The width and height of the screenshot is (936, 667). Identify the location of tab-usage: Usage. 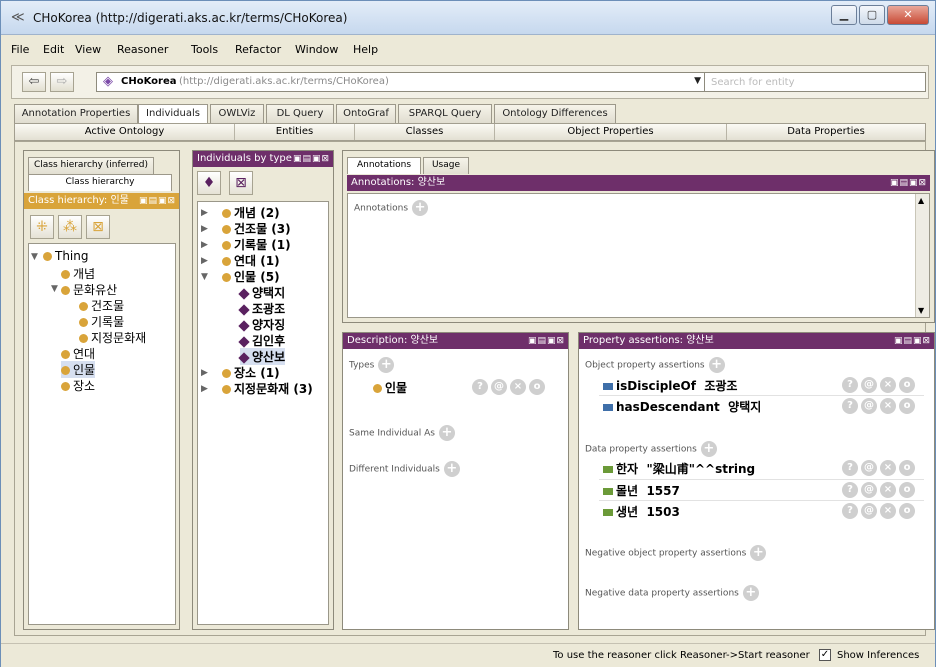
(446, 165).